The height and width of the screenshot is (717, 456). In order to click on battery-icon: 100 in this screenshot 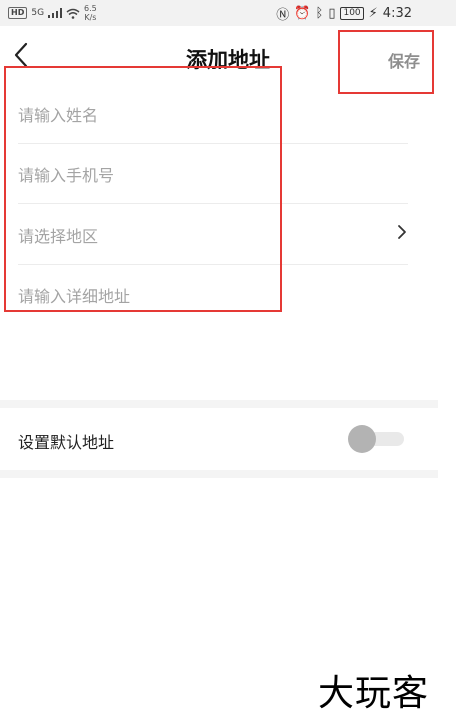, I will do `click(352, 13)`.